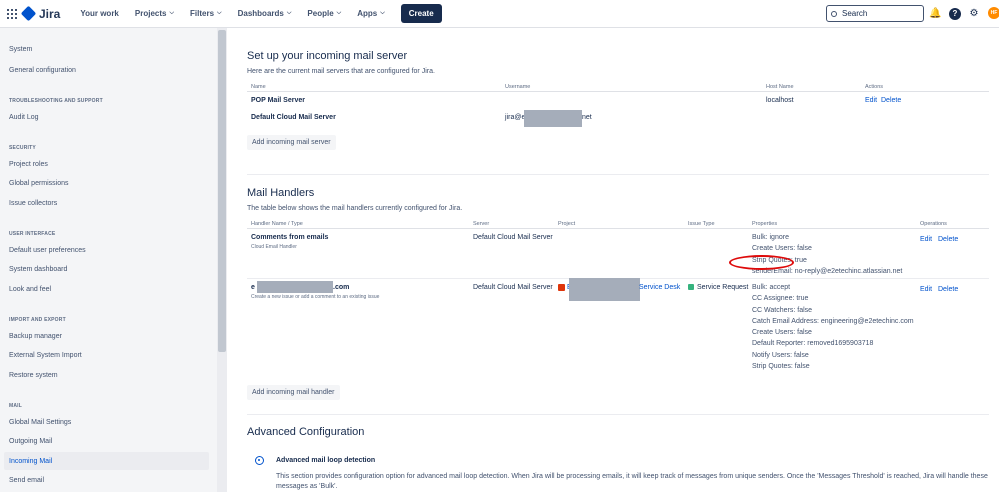 The height and width of the screenshot is (492, 999). I want to click on edit-handler-2-link: Edit, so click(926, 289).